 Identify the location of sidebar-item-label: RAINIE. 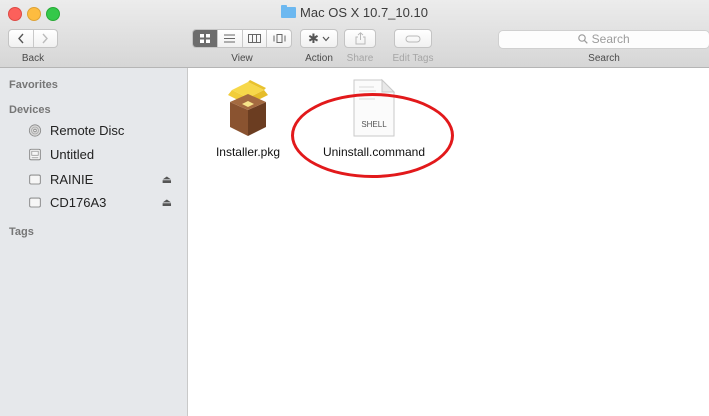
(72, 179).